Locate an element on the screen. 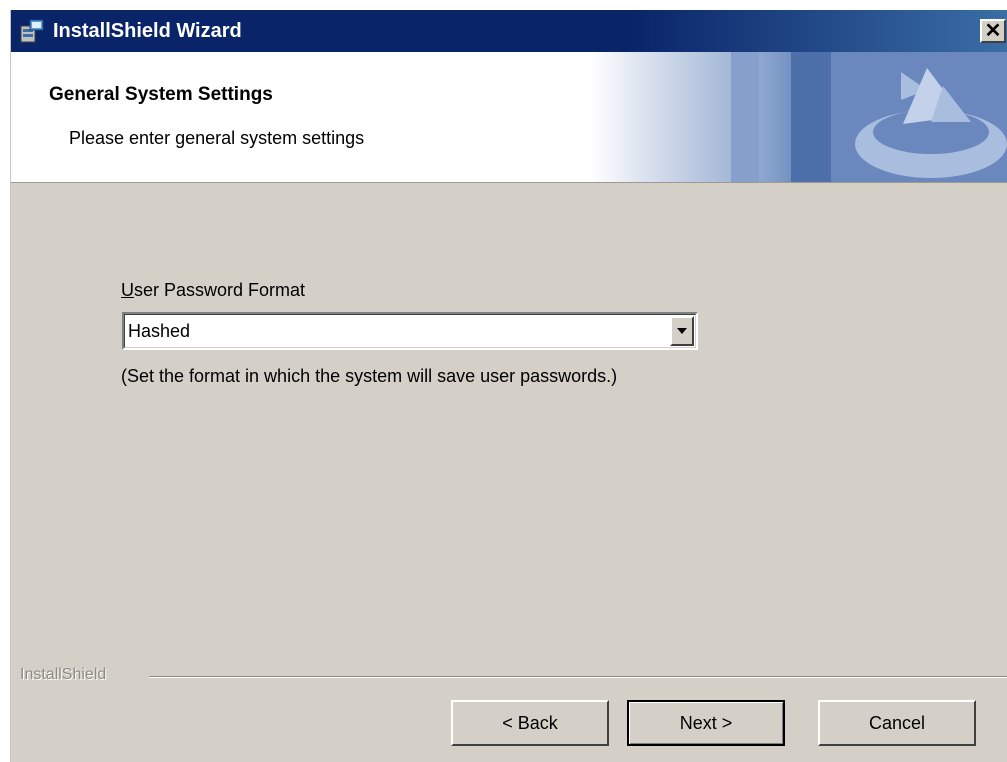 This screenshot has height=762, width=1007. close-icon: ✕ is located at coordinates (993, 31).